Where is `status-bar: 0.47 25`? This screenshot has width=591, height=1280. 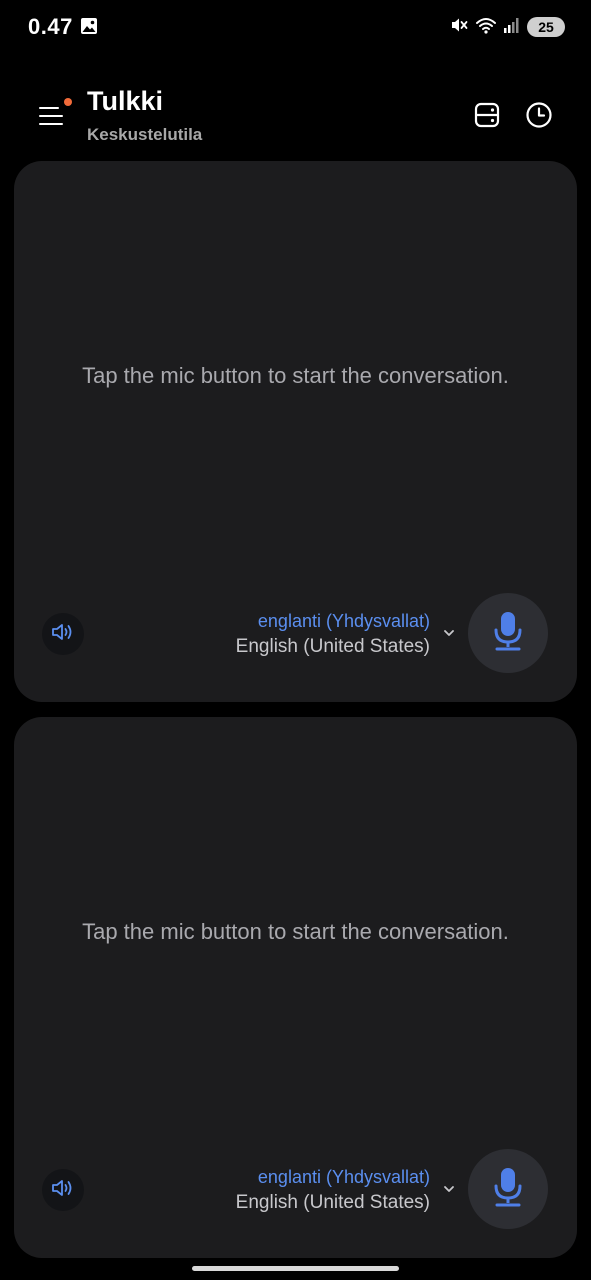
status-bar: 0.47 25 is located at coordinates (295, 28).